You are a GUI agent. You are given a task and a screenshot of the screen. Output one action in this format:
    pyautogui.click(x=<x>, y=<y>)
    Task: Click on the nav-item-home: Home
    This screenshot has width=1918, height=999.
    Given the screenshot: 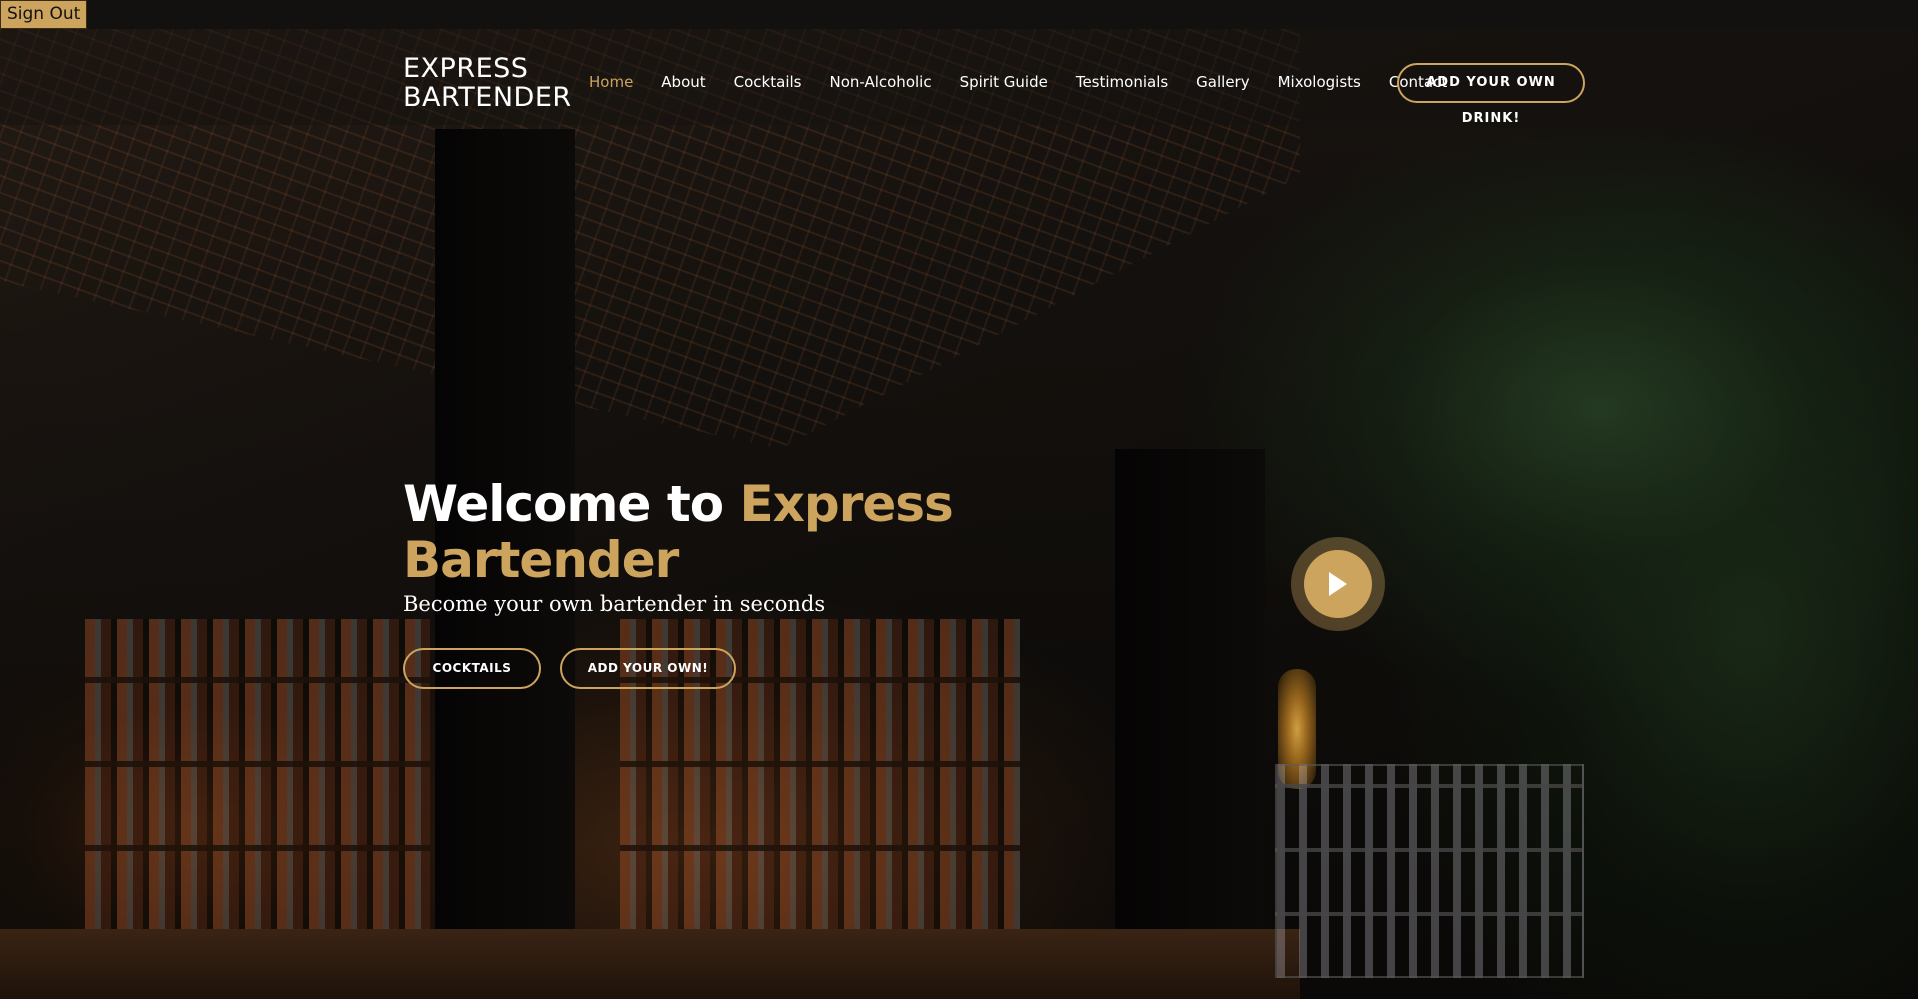 What is the action you would take?
    pyautogui.click(x=611, y=82)
    